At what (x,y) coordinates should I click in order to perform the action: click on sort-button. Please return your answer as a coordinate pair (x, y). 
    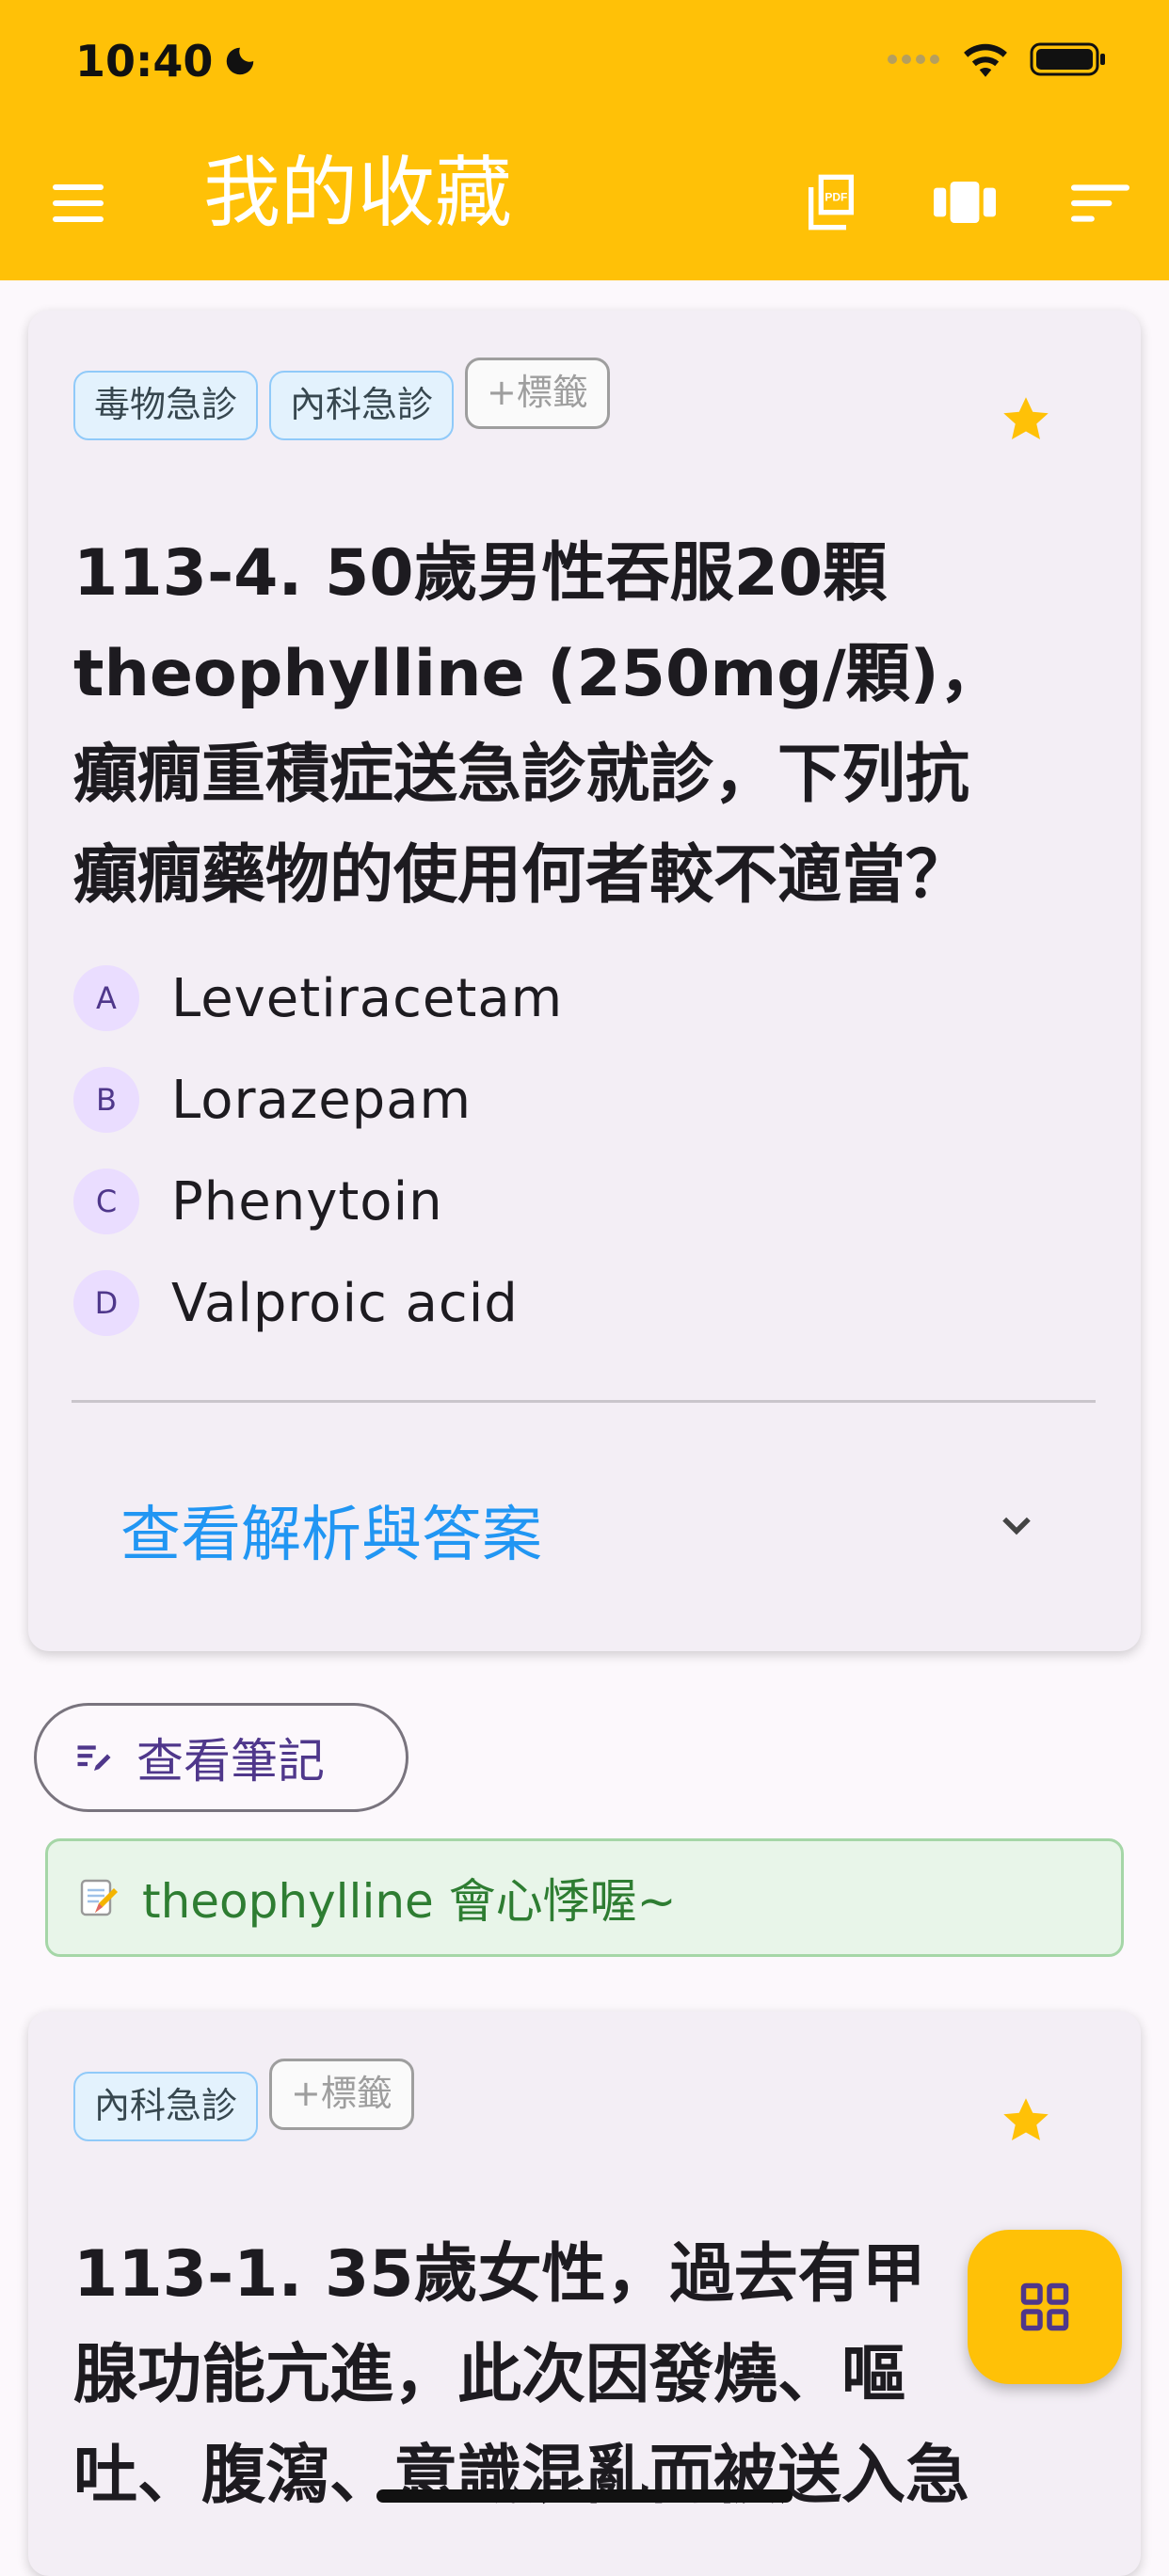
    Looking at the image, I should click on (1100, 202).